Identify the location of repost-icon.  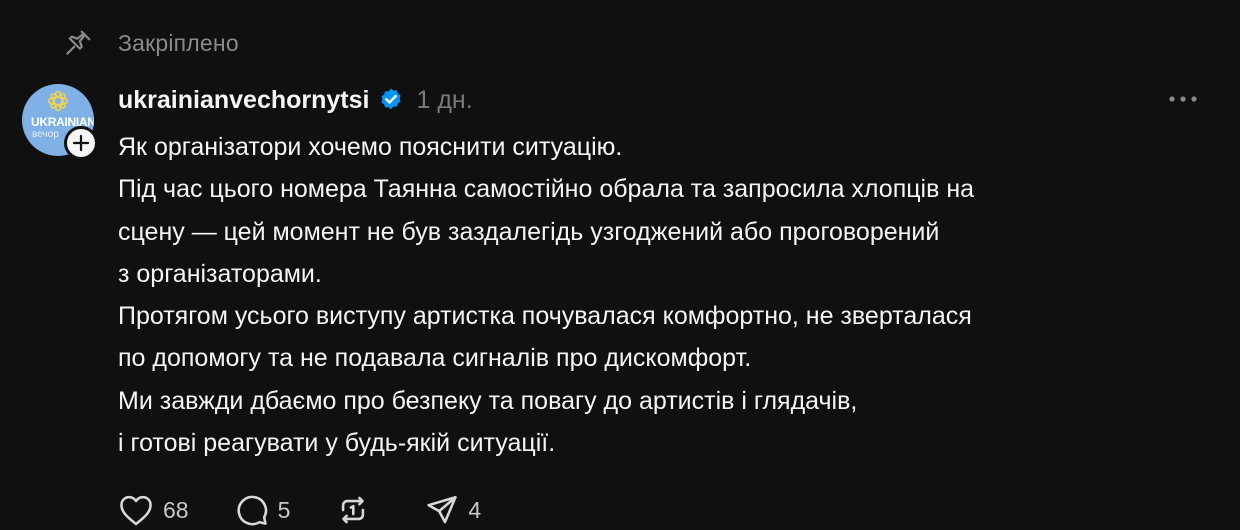
(353, 510).